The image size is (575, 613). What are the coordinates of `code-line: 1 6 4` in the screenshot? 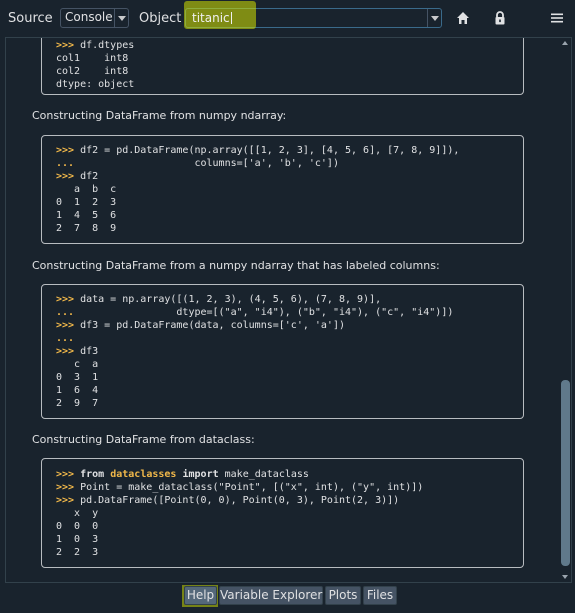 It's located at (77, 390).